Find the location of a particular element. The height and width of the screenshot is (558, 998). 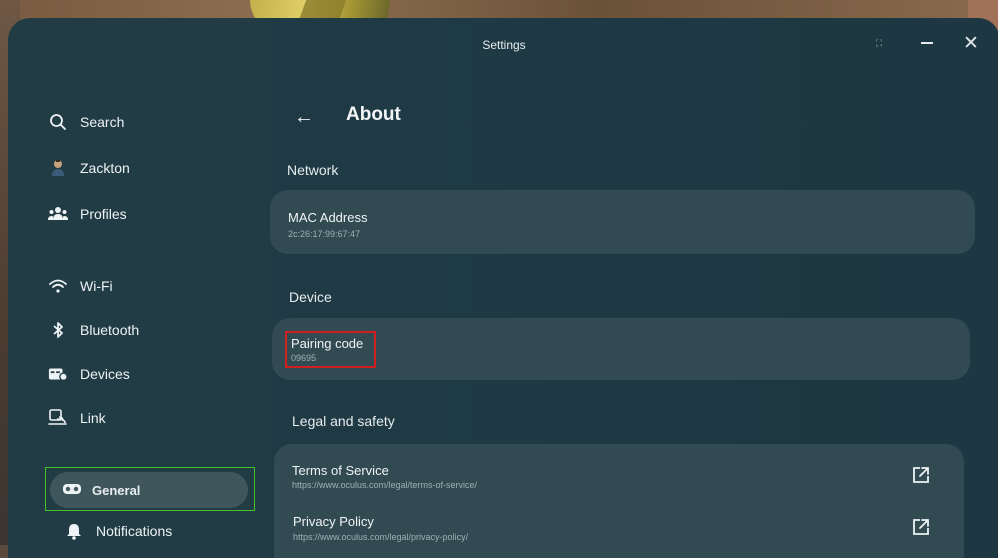

row-title: Privacy Policy is located at coordinates (333, 521).